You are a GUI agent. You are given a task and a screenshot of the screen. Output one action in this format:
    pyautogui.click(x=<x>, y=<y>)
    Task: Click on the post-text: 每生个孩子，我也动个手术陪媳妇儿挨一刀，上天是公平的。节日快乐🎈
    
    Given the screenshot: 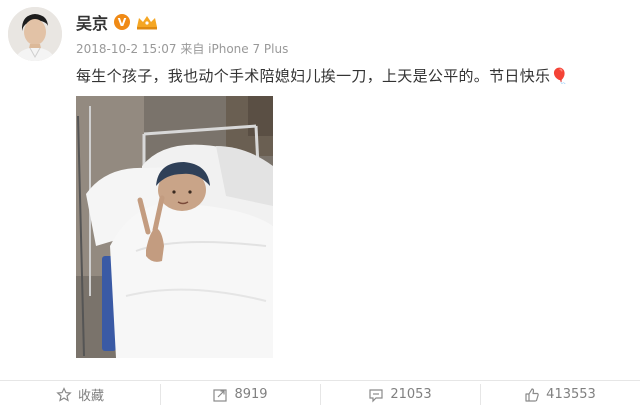 What is the action you would take?
    pyautogui.click(x=323, y=76)
    